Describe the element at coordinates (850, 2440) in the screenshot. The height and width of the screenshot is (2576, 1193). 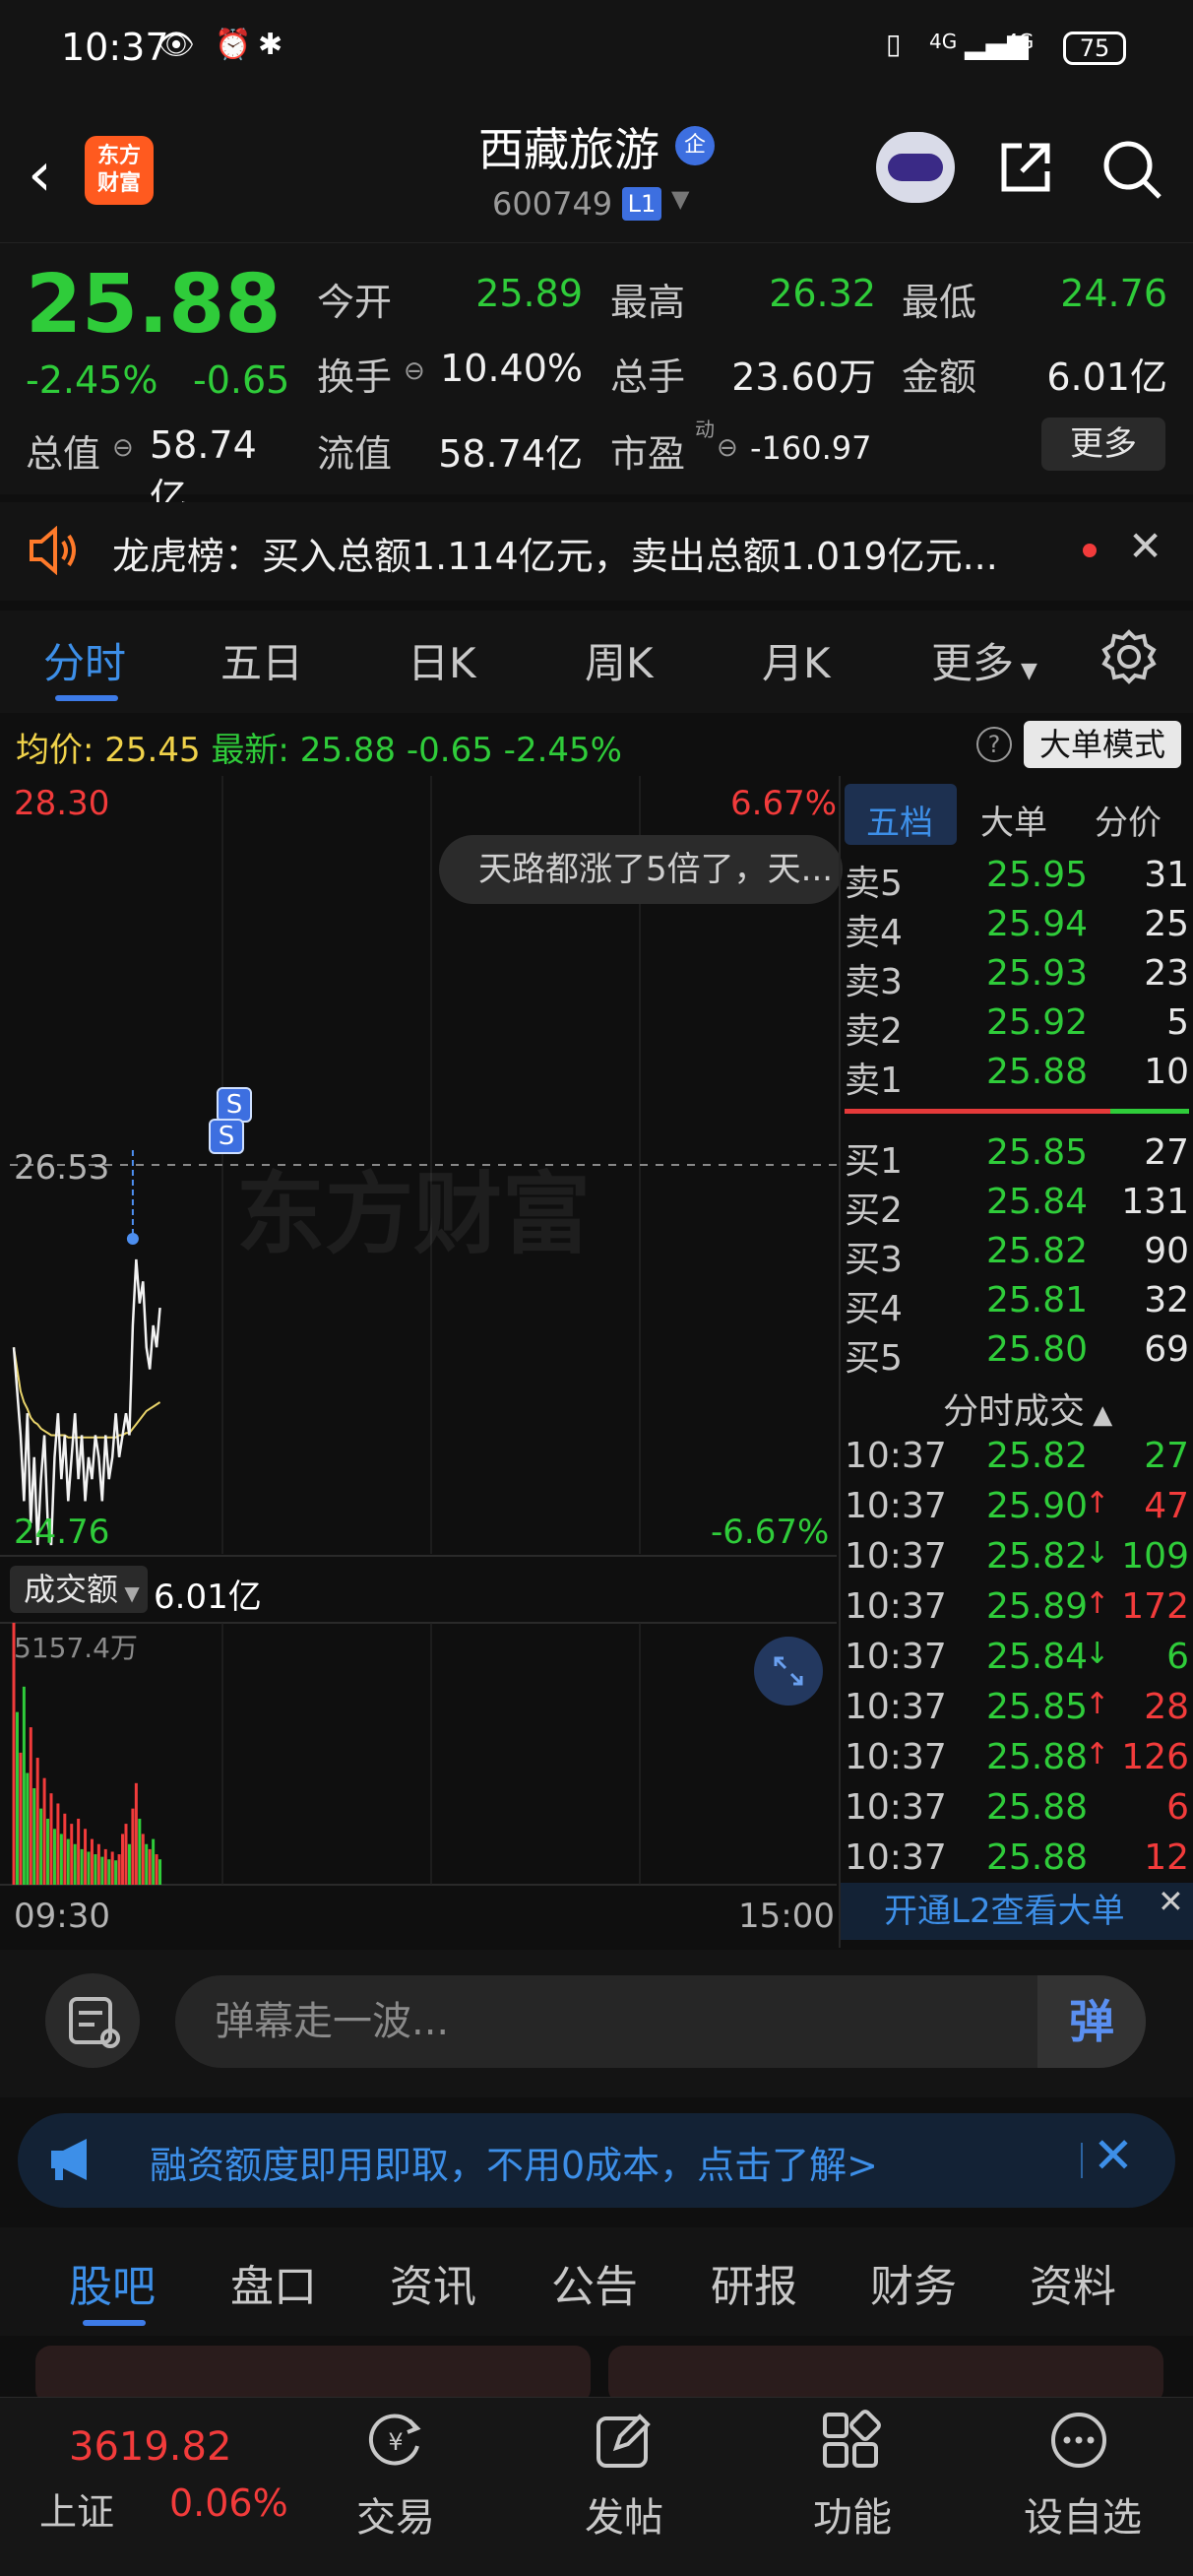
I see `apps-icon` at that location.